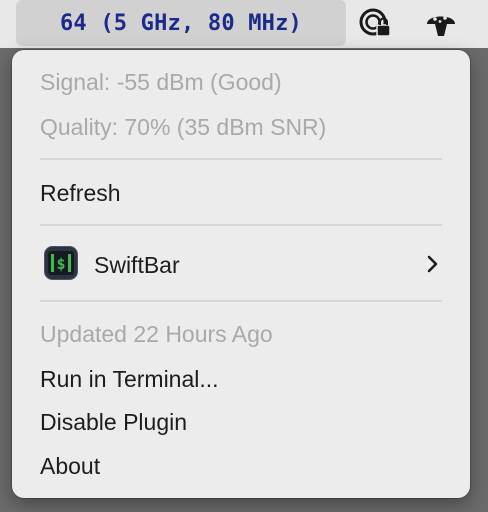  I want to click on refresh-menu-item: Refresh, so click(80, 193).